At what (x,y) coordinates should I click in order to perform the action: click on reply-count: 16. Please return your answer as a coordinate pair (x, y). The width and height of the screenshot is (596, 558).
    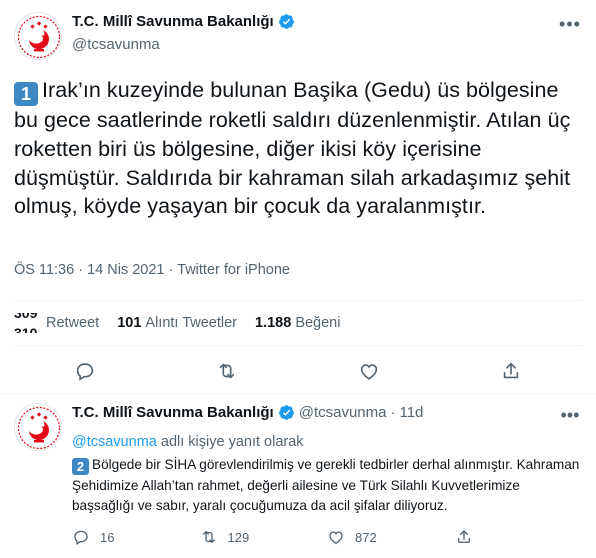
    Looking at the image, I should click on (107, 537).